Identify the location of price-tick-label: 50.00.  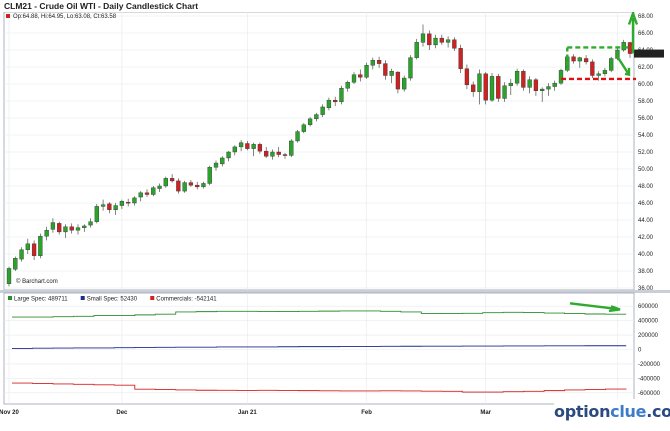
(646, 170).